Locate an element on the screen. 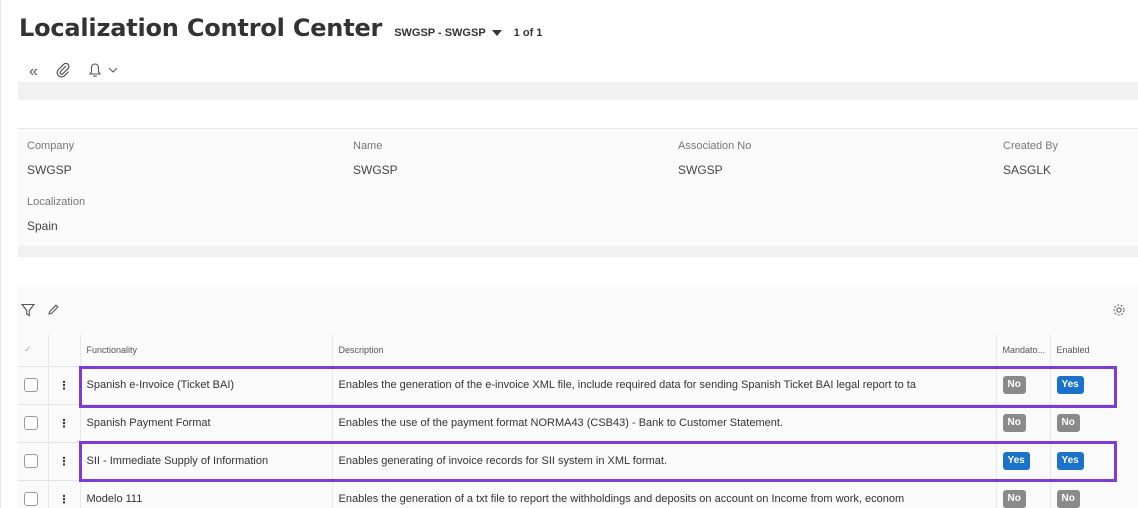  column-header-enabled: Enabled is located at coordinates (1080, 350).